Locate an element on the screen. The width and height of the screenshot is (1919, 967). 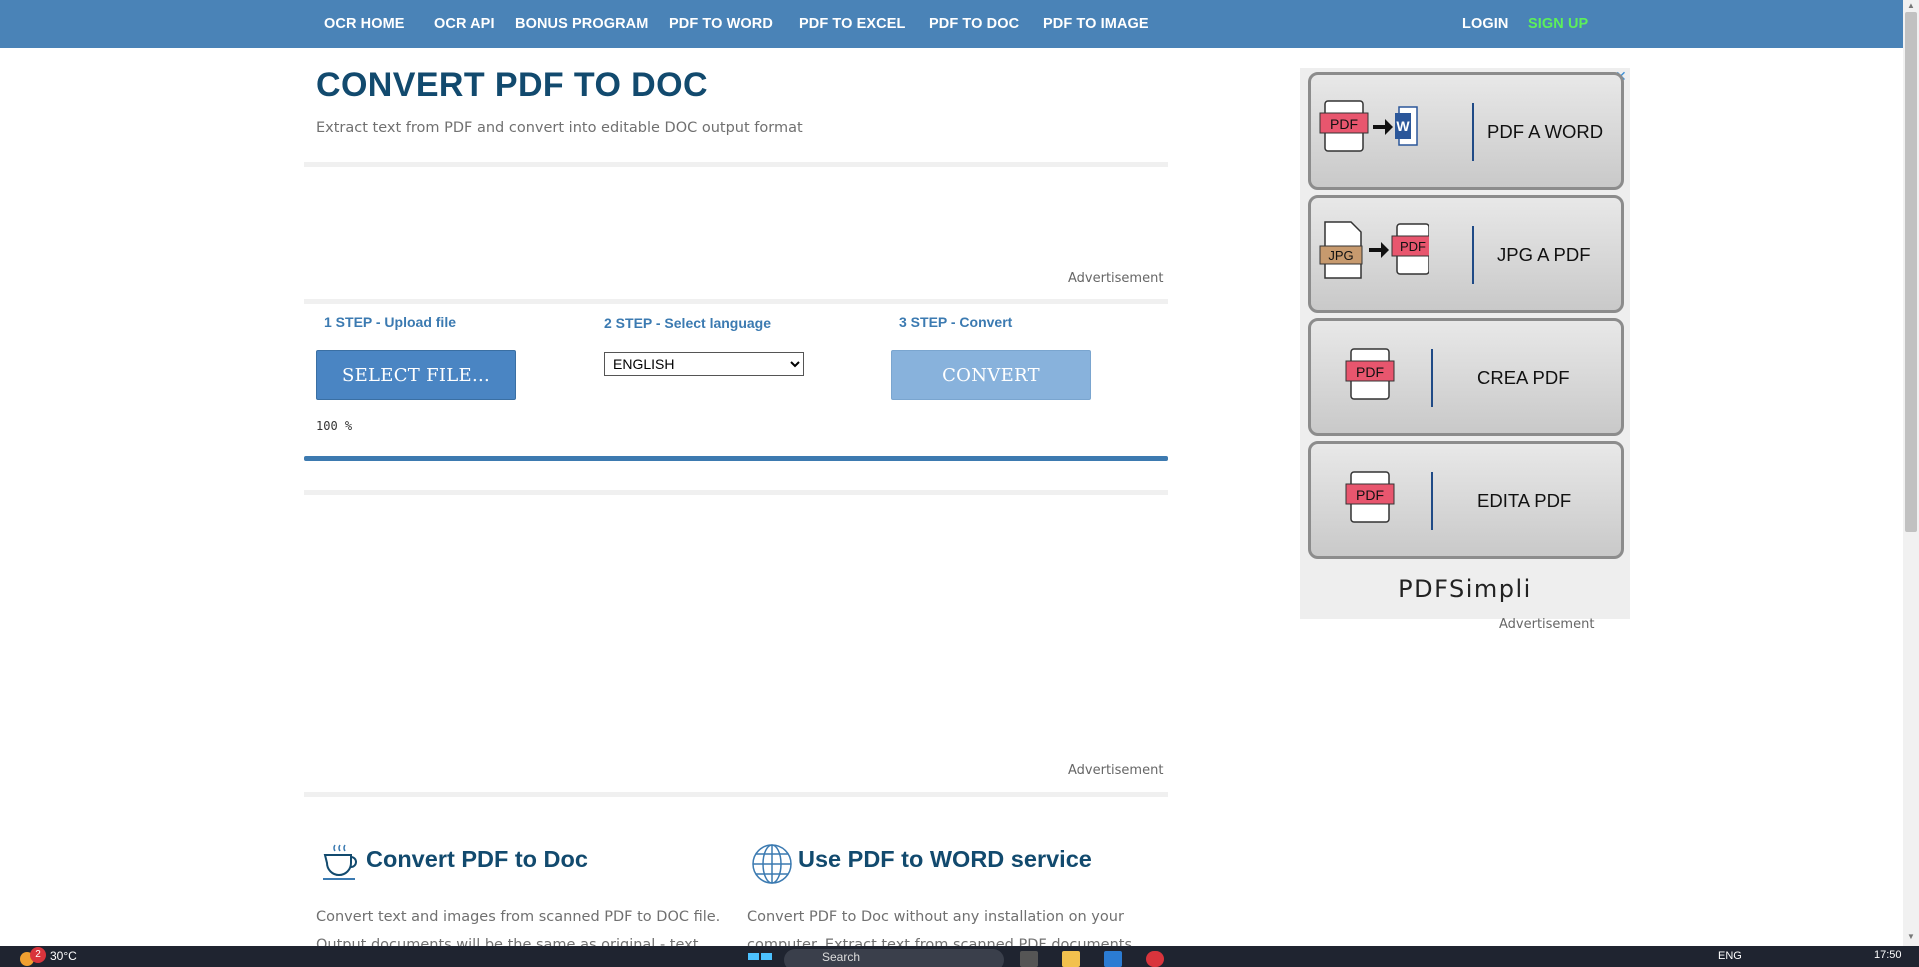
svg-text: W is located at coordinates (1403, 126).